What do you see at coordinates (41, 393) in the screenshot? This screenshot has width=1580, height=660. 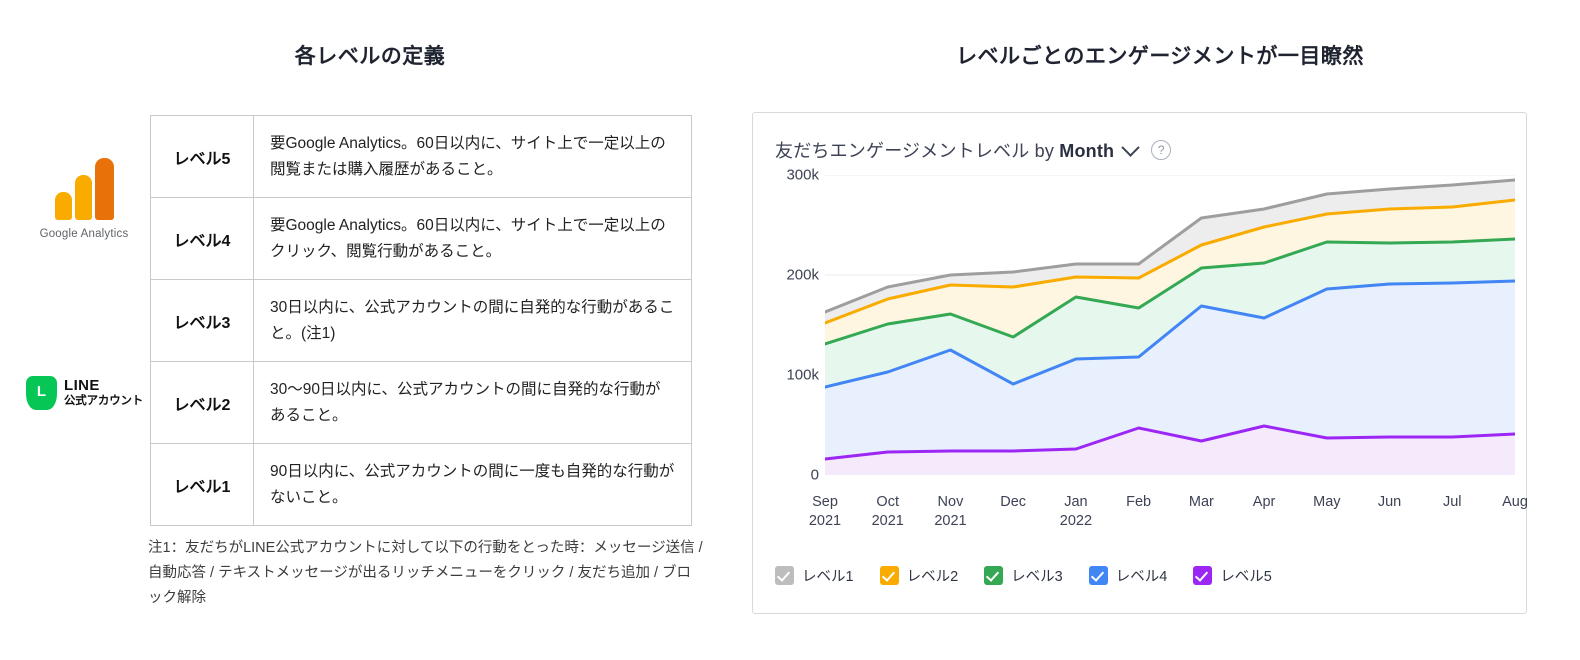 I see `line-shield-icon` at bounding box center [41, 393].